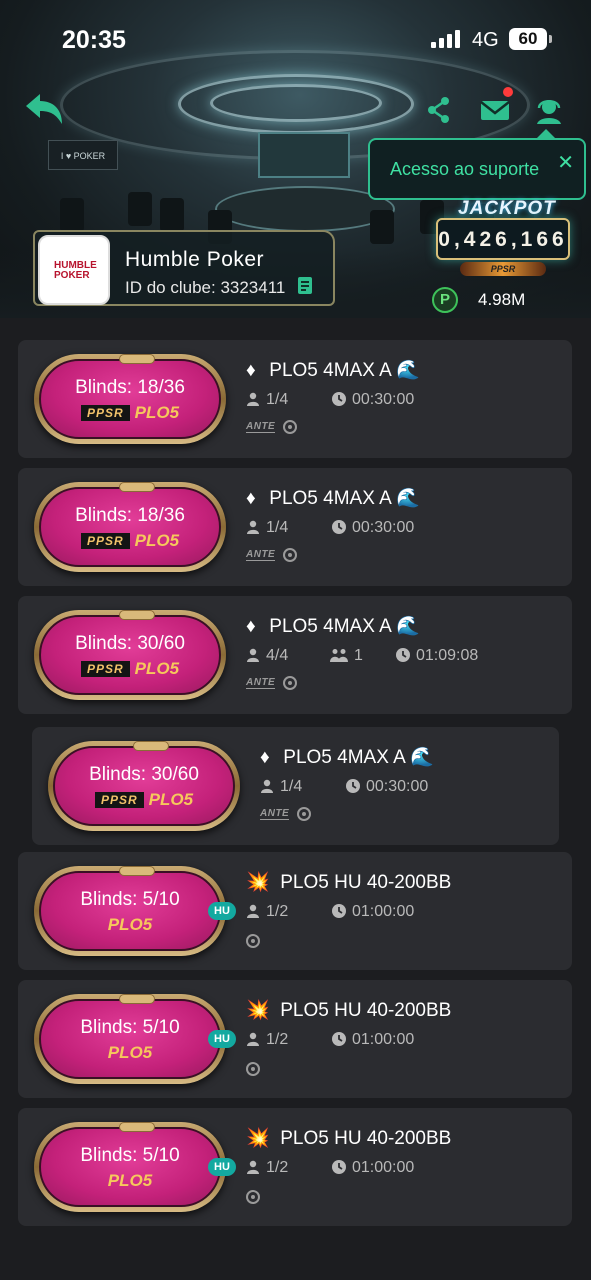  I want to click on support-tooltip-text: Acesso ao suporte, so click(465, 169).